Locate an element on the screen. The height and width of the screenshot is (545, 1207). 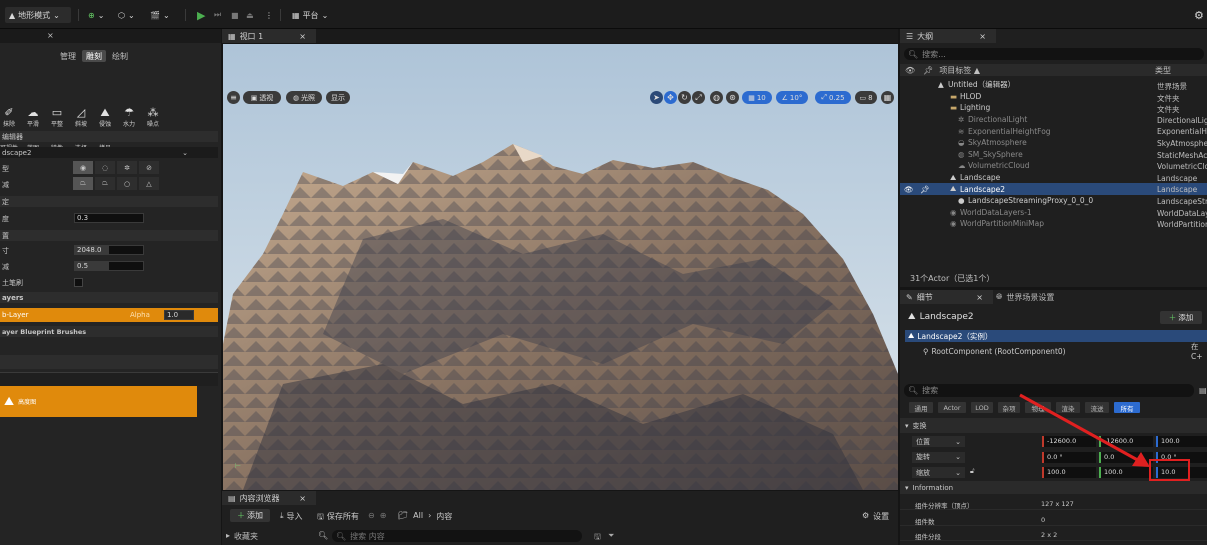
filter-icon: ⏷ is located at coordinates (611, 536).